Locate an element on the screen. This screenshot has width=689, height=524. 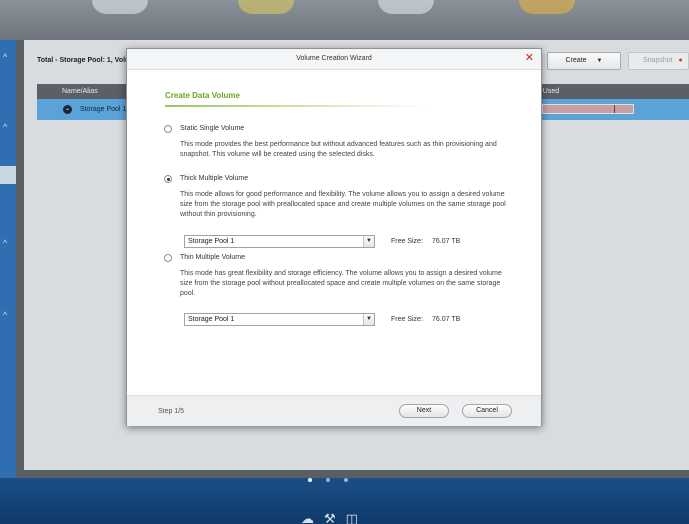
create-button: Create ▼ is located at coordinates (584, 61).